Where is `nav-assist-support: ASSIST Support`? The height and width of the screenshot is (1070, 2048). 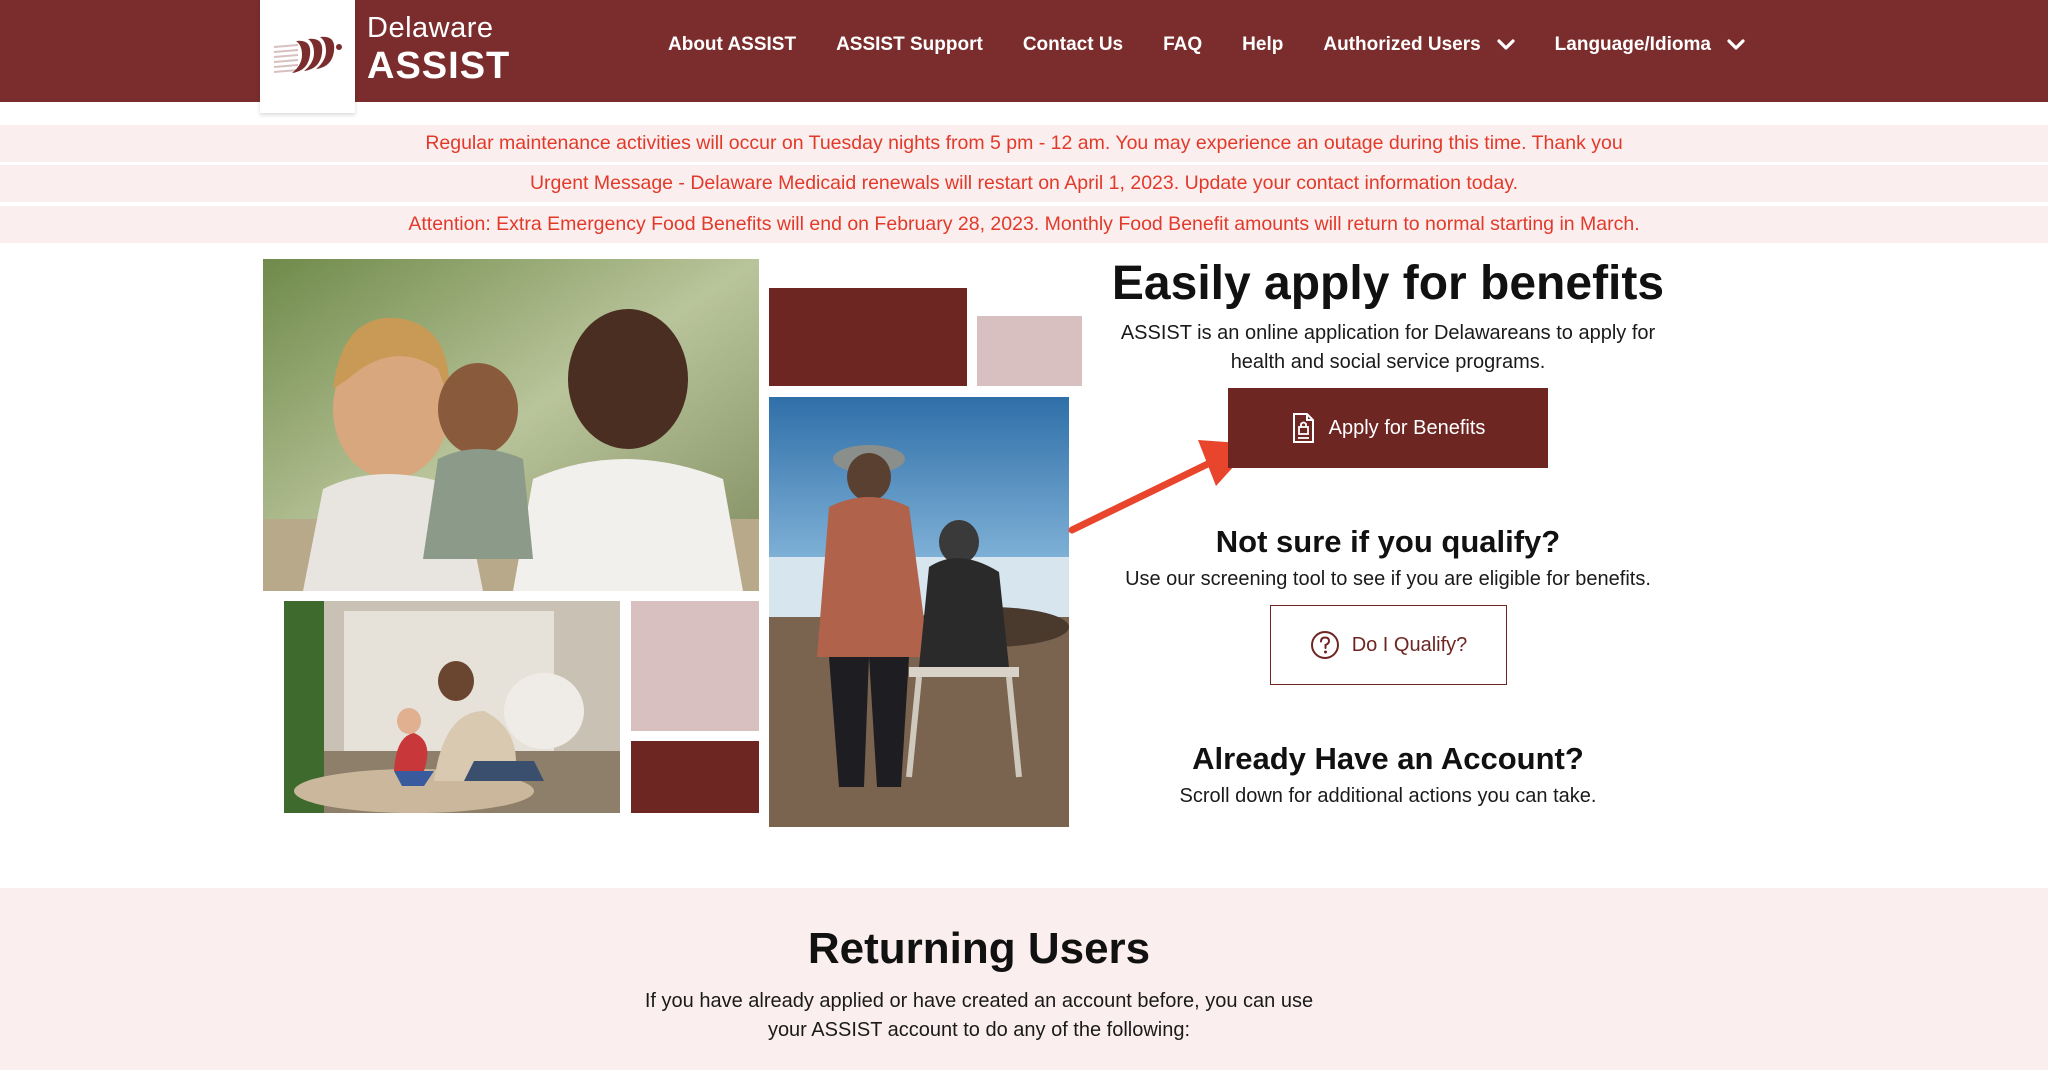
nav-assist-support: ASSIST Support is located at coordinates (909, 45).